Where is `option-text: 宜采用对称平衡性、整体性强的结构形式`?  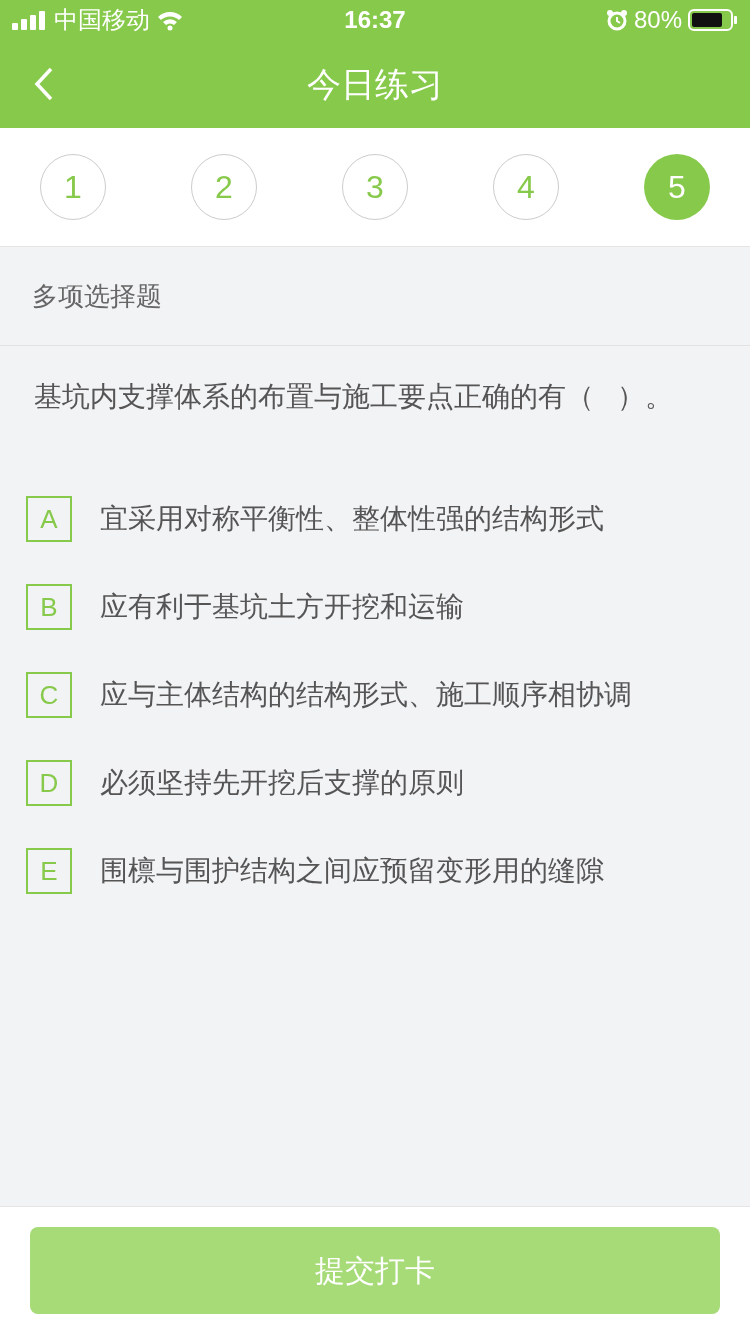 option-text: 宜采用对称平衡性、整体性强的结构形式 is located at coordinates (352, 519).